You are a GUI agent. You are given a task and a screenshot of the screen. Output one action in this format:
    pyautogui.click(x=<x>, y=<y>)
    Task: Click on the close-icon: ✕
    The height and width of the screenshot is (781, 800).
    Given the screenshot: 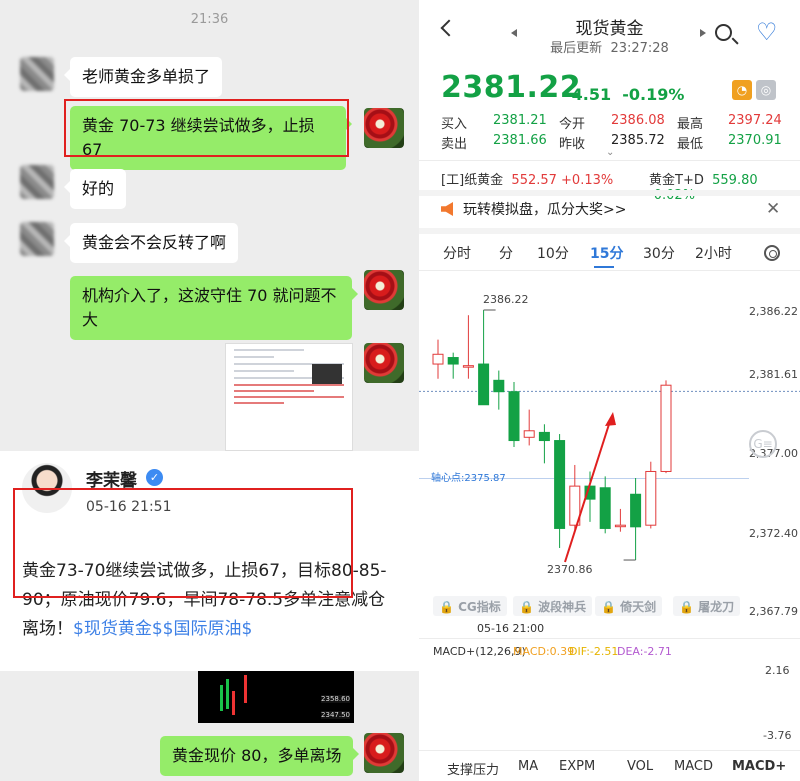 What is the action you would take?
    pyautogui.click(x=773, y=209)
    